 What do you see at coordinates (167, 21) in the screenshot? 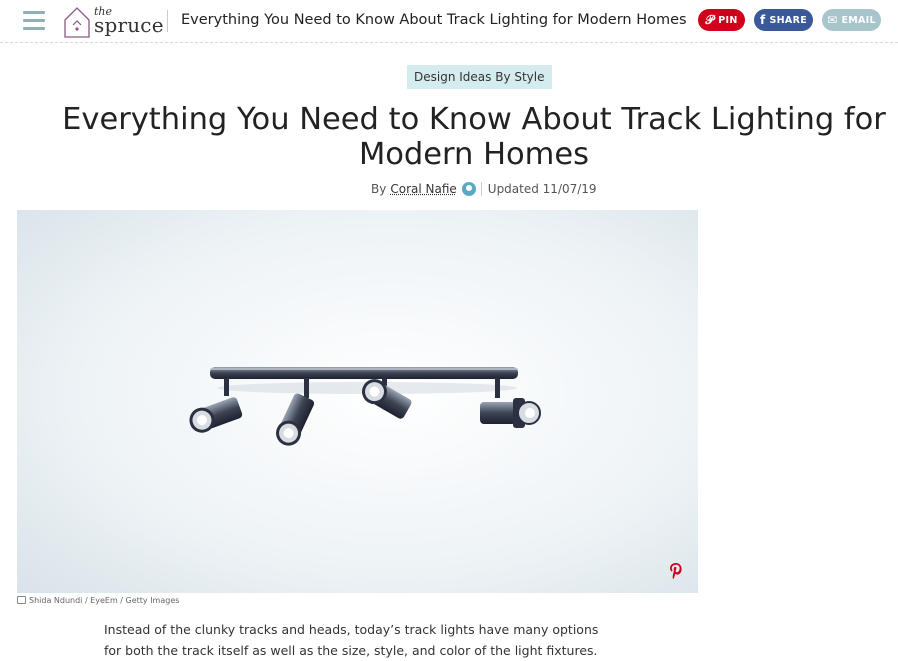
I see `header-divider` at bounding box center [167, 21].